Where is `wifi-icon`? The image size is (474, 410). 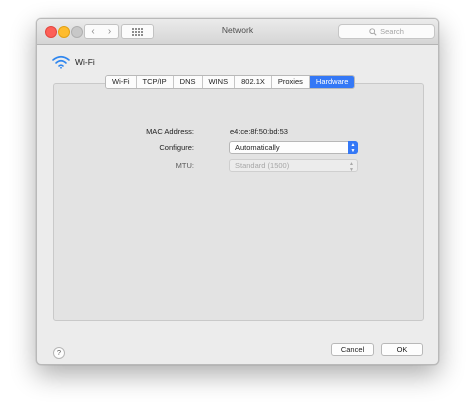
wifi-icon is located at coordinates (61, 62).